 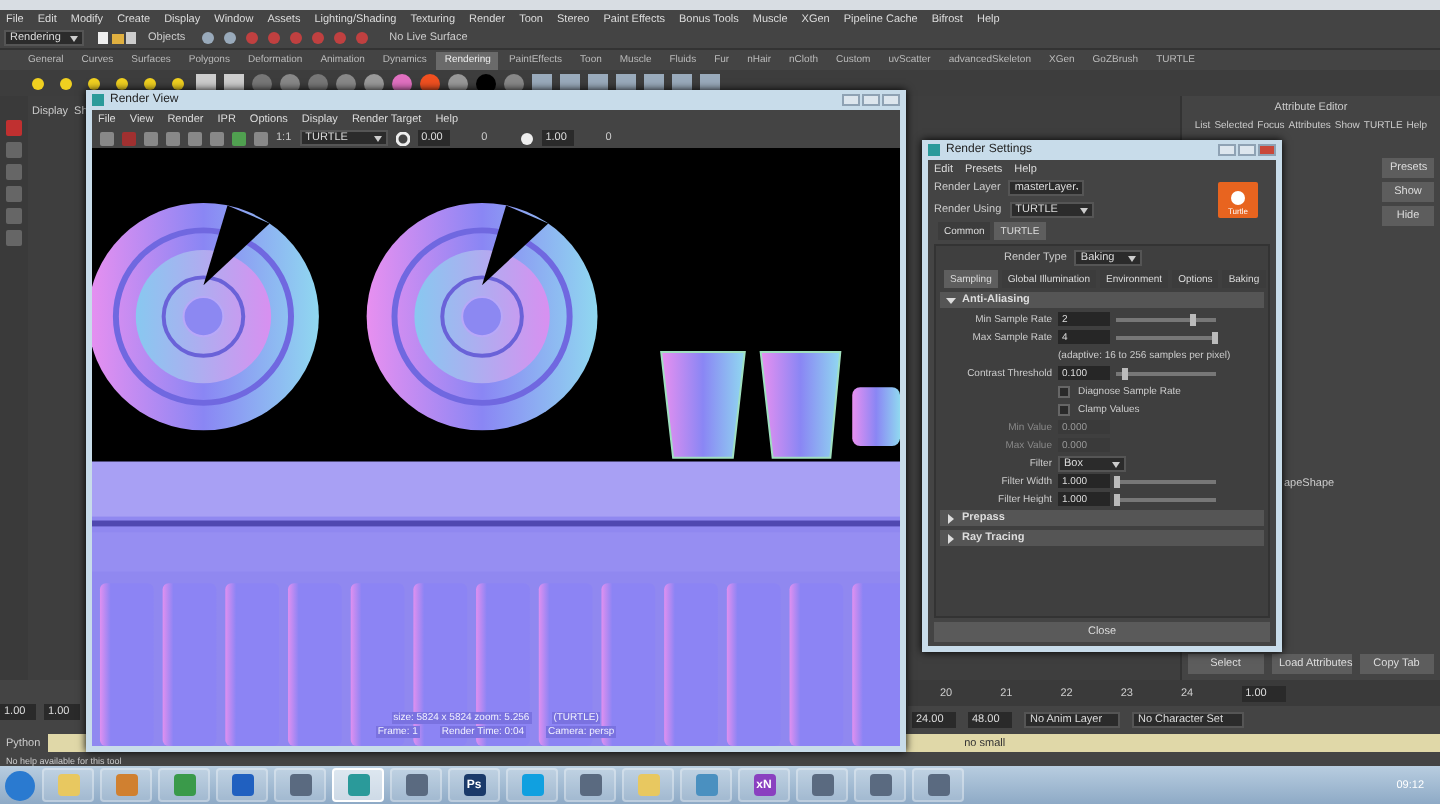 What do you see at coordinates (526, 138) in the screenshot?
I see `gamma-icon` at bounding box center [526, 138].